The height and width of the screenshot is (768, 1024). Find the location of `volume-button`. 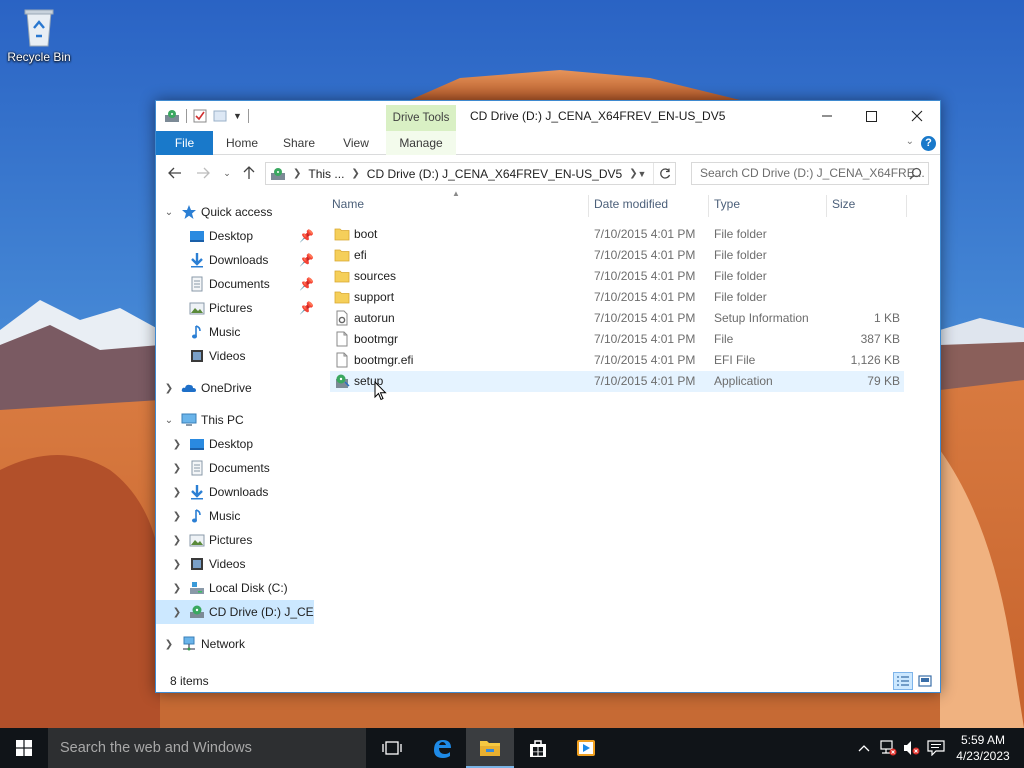

volume-button is located at coordinates (912, 748).